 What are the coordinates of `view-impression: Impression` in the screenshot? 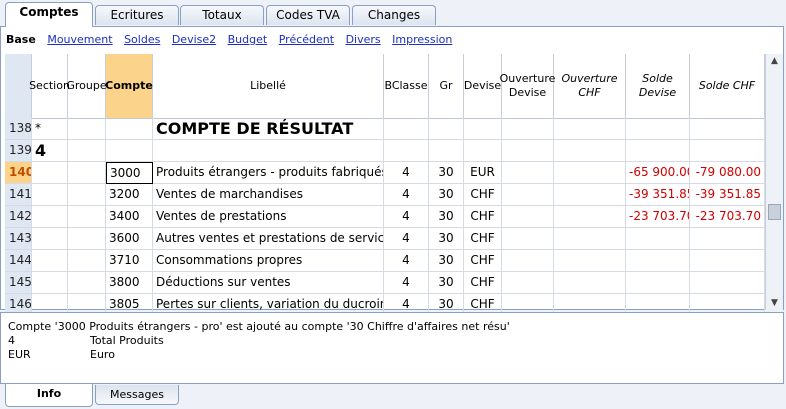 It's located at (422, 39).